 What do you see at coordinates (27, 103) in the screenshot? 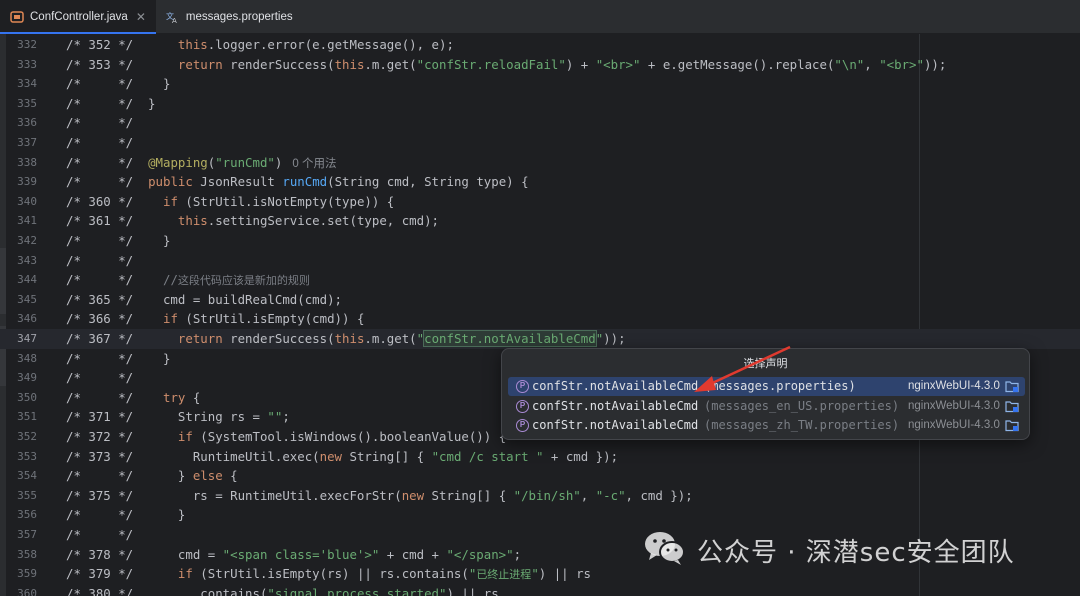
I see `line-number: 335` at bounding box center [27, 103].